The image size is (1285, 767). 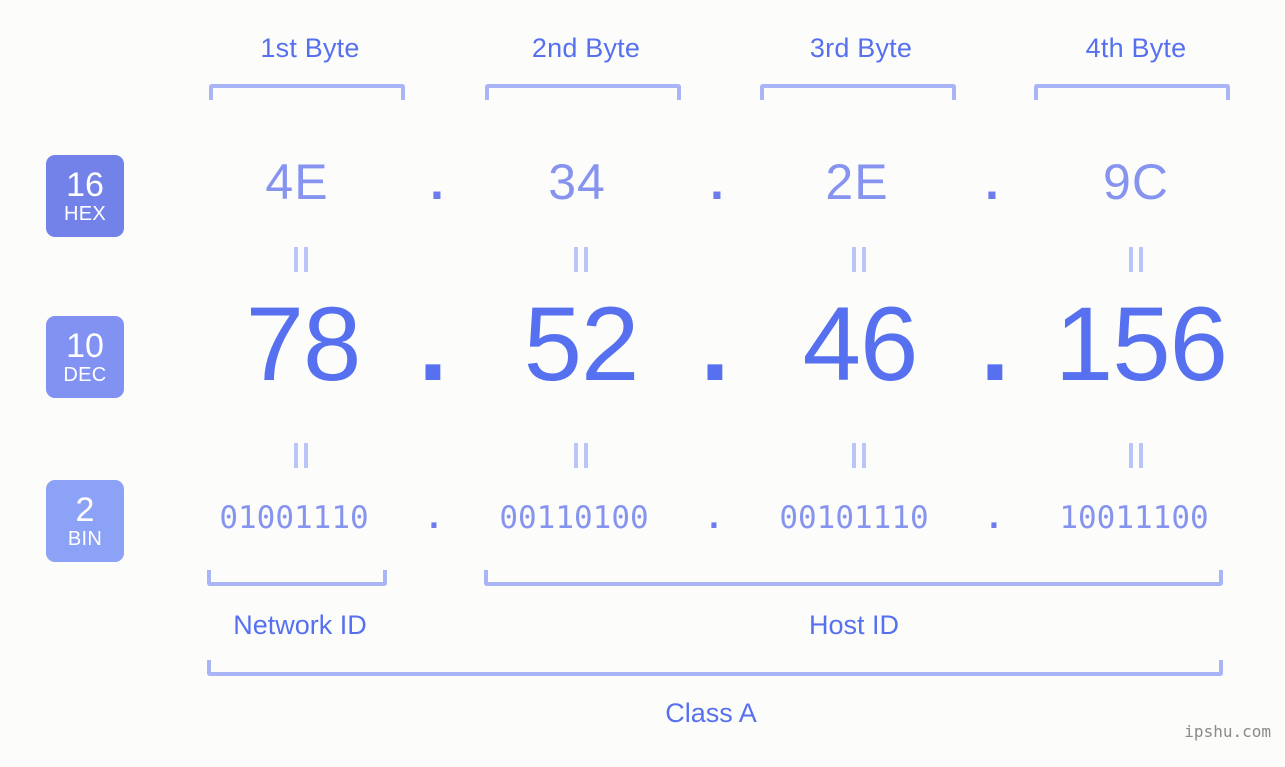 I want to click on bin-value-byte-1: 01001110, so click(x=294, y=518).